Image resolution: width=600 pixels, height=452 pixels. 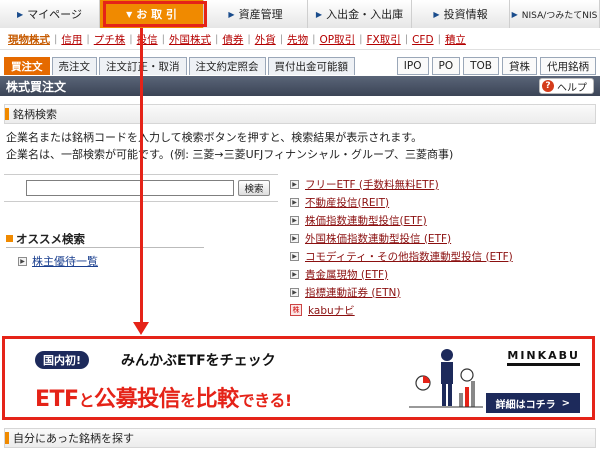 What do you see at coordinates (227, 66) in the screenshot?
I see `tab-order-inquiry: 注文約定照会` at bounding box center [227, 66].